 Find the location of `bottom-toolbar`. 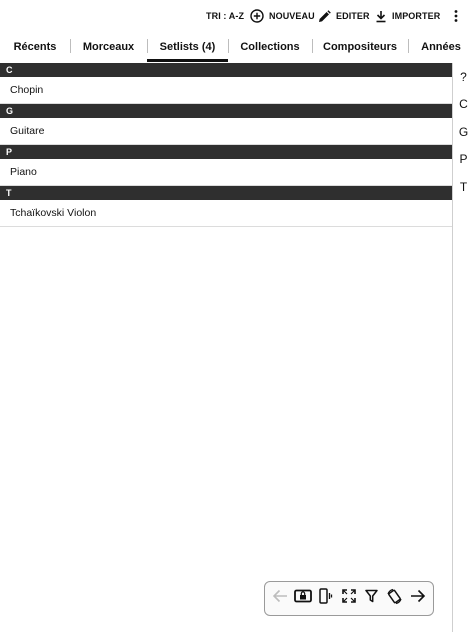

bottom-toolbar is located at coordinates (349, 598).